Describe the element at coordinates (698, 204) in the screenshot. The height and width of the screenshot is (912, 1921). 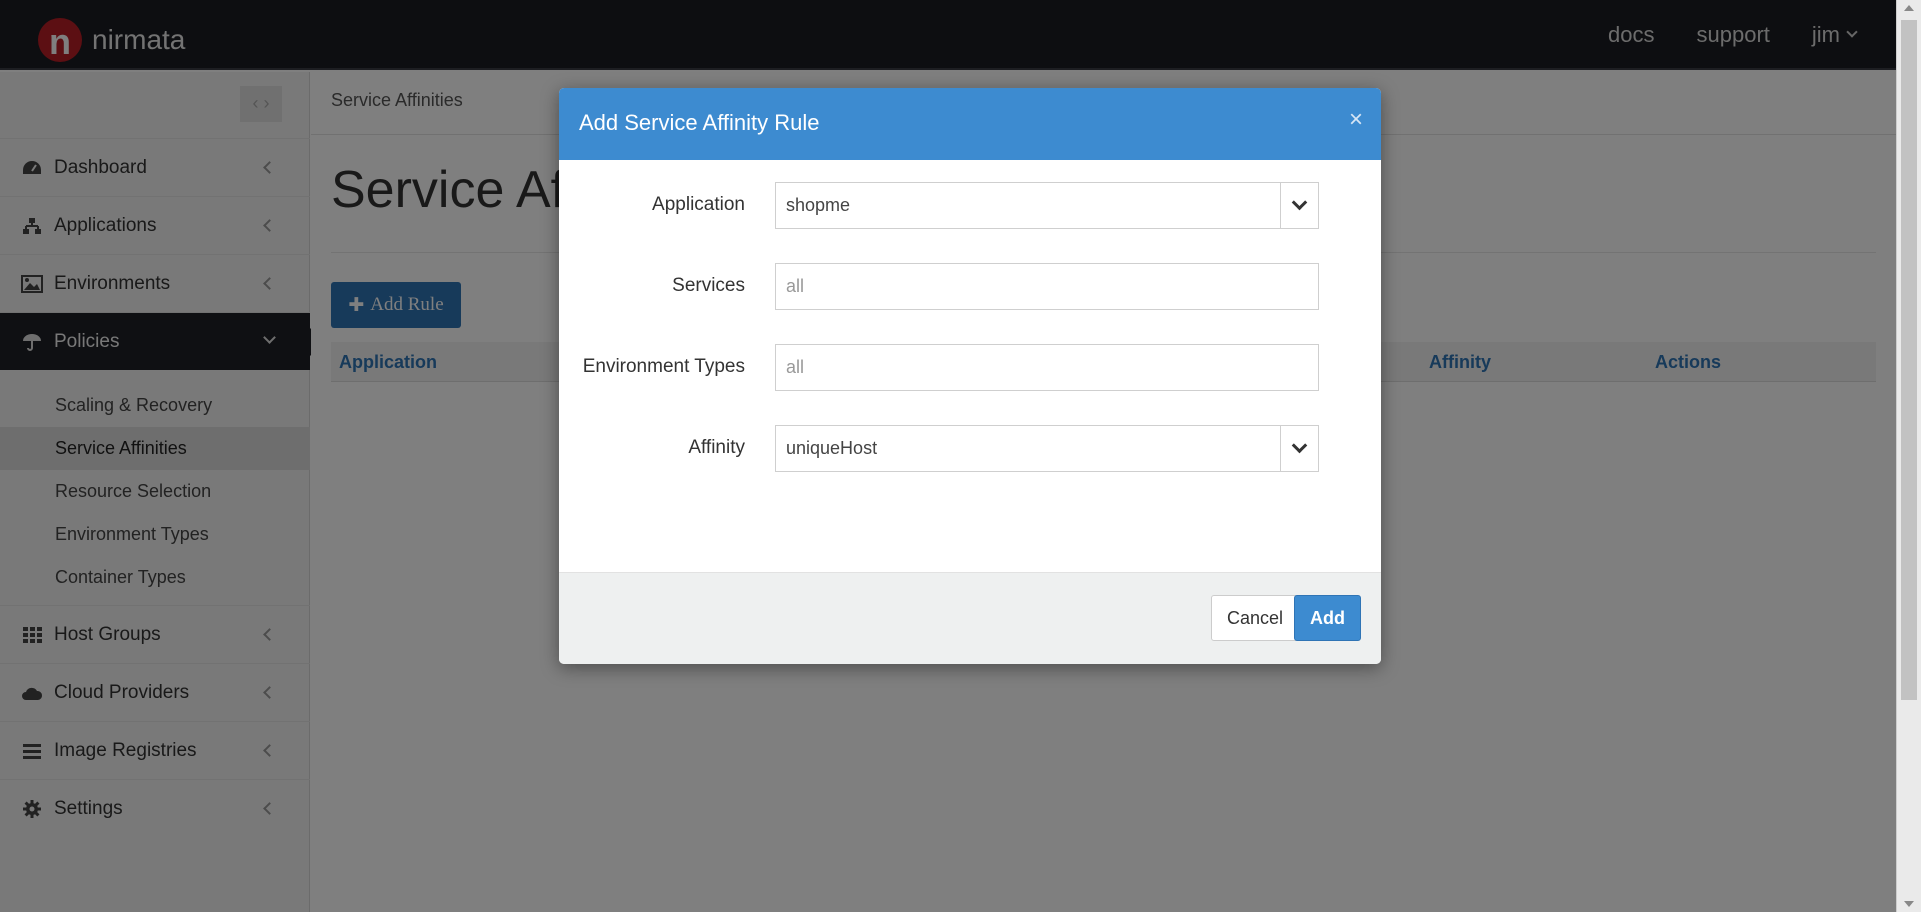
I see `application-label: Application` at that location.